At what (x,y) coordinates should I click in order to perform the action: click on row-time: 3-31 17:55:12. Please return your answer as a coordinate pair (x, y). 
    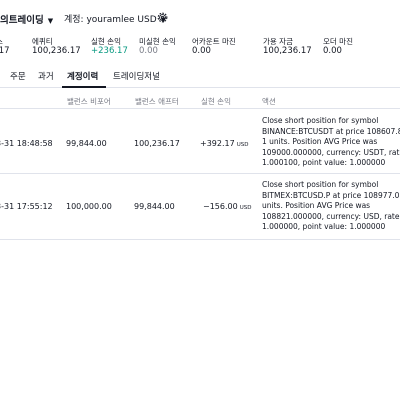
    Looking at the image, I should click on (26, 206).